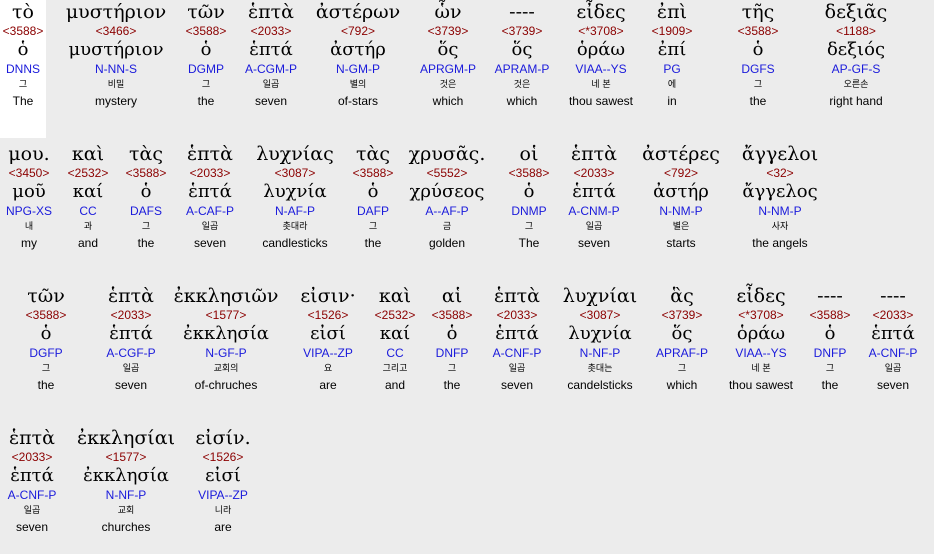 The height and width of the screenshot is (554, 934). What do you see at coordinates (448, 69) in the screenshot?
I see `morph-code: APRGM-P` at bounding box center [448, 69].